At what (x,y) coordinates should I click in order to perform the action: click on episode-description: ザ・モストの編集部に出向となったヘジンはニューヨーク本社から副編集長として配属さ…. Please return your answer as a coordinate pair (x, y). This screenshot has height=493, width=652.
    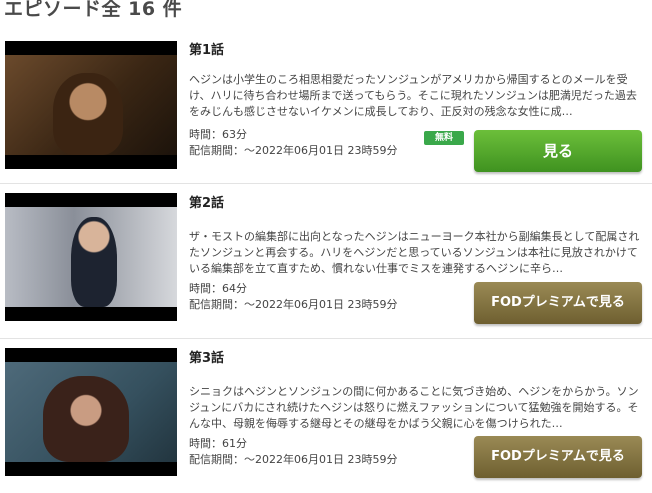
    Looking at the image, I should click on (414, 252).